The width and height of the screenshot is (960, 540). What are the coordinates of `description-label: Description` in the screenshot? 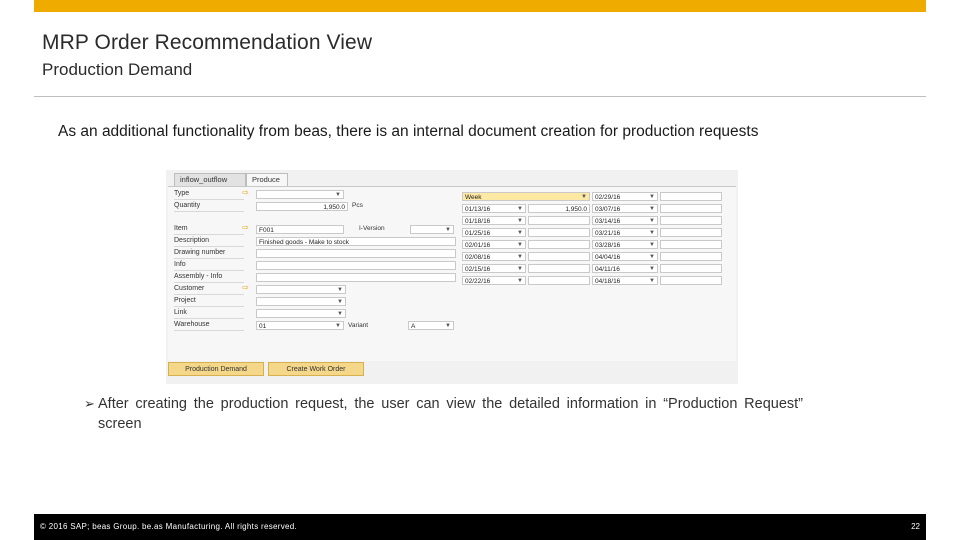 It's located at (209, 241).